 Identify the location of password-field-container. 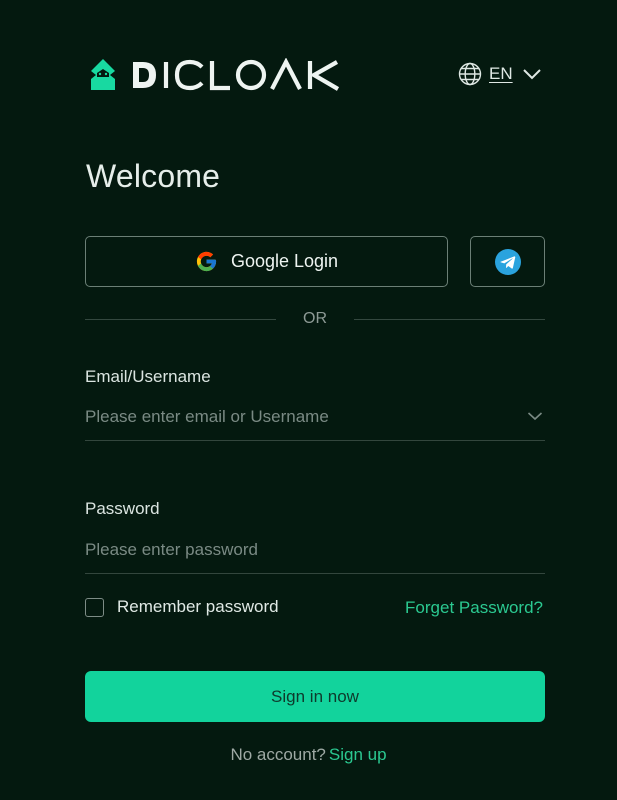
(315, 552).